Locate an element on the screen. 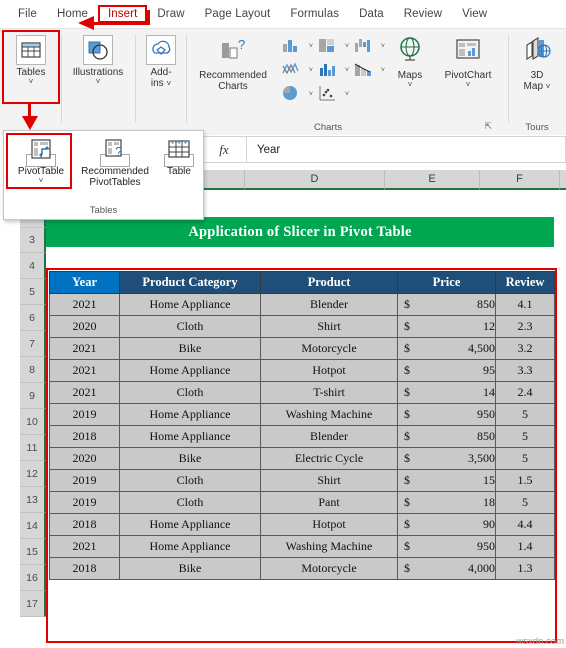 This screenshot has height=648, width=566. cell-price: $15 is located at coordinates (446, 480).